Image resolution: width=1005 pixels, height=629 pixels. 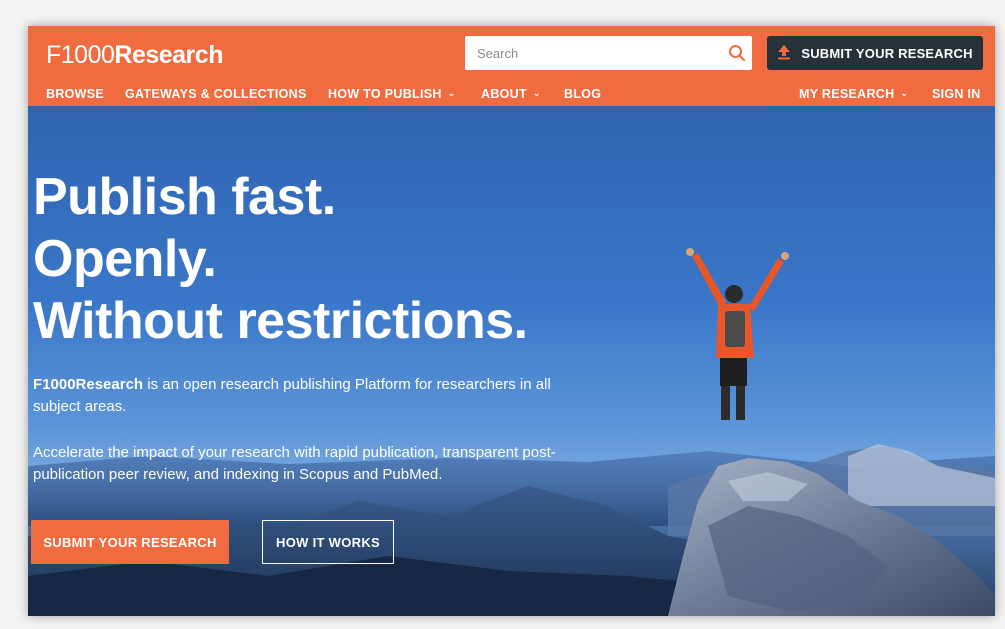 What do you see at coordinates (847, 94) in the screenshot?
I see `nav-my-research-label: MY RESEARCH` at bounding box center [847, 94].